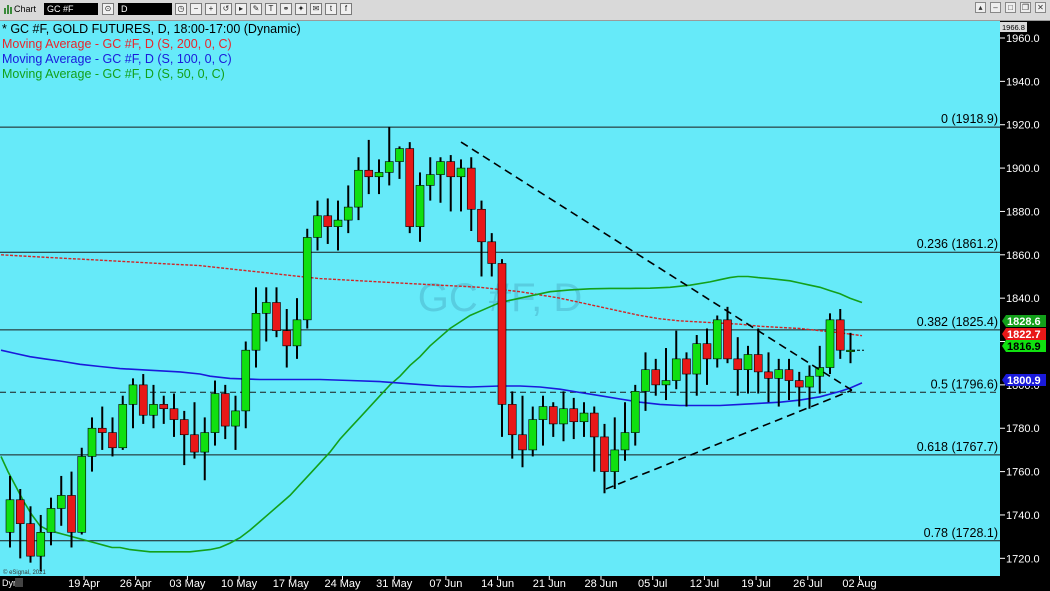 This screenshot has height=591, width=1050. What do you see at coordinates (145, 9) in the screenshot?
I see `interval-input: D` at bounding box center [145, 9].